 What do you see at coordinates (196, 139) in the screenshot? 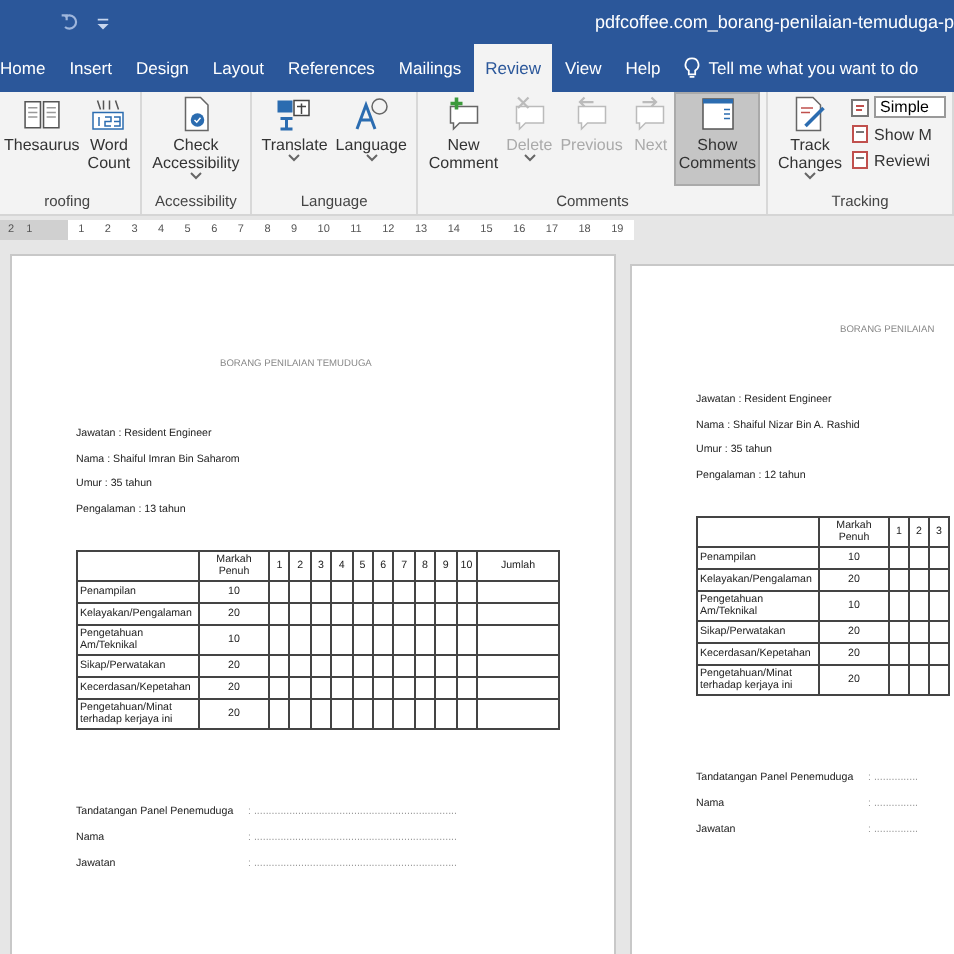
I see `ribbon-button: Check Accessibility` at bounding box center [196, 139].